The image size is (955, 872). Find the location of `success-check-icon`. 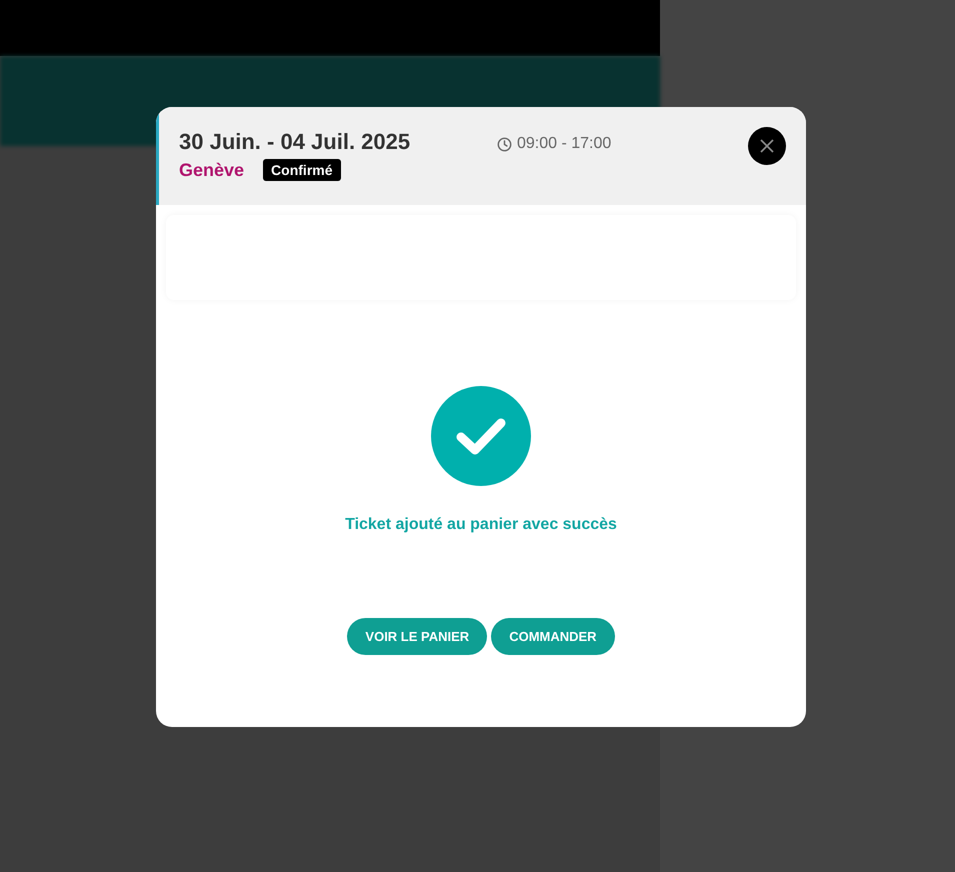

success-check-icon is located at coordinates (481, 436).